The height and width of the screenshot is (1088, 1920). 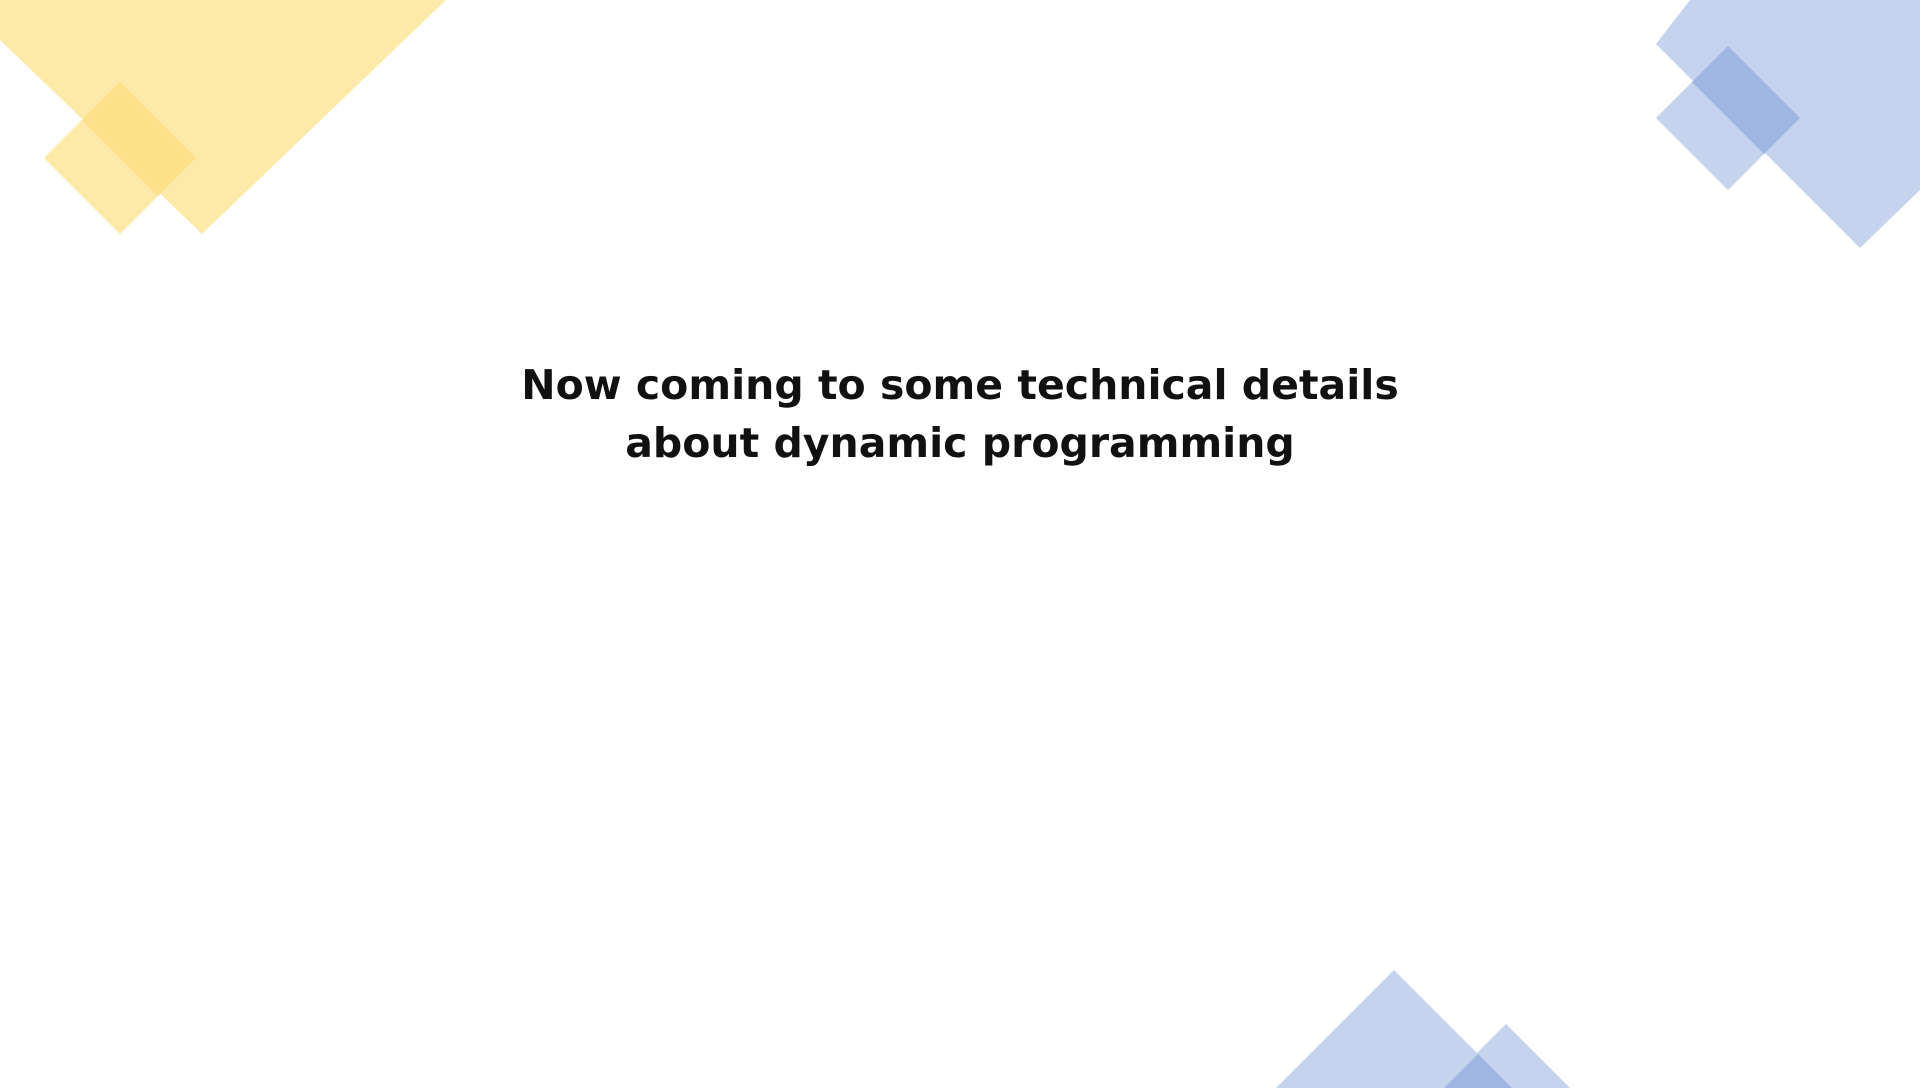 I want to click on slide-title-line-2: about dynamic programming, so click(x=960, y=443).